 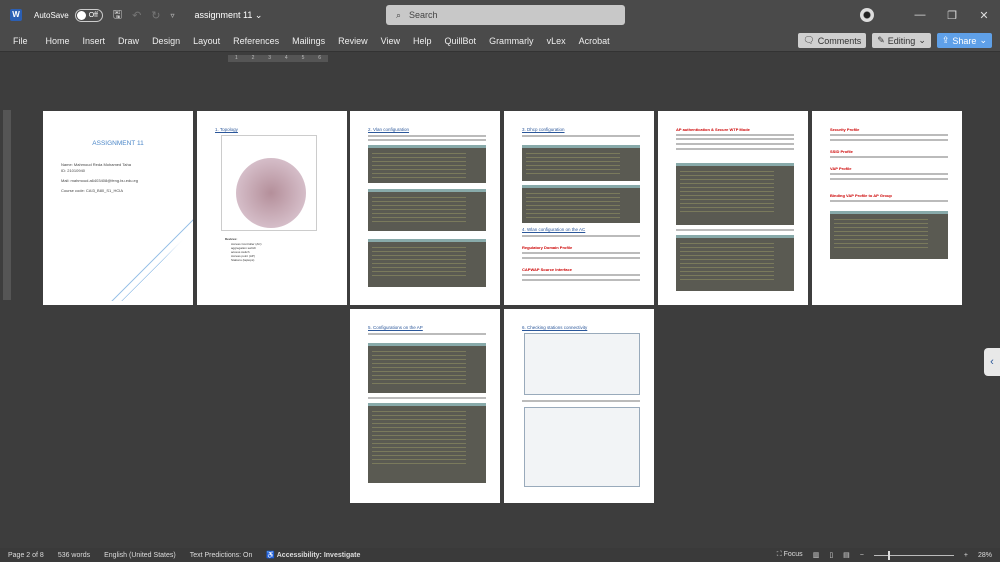 What do you see at coordinates (136, 15) in the screenshot?
I see `undo-icon: ↶` at bounding box center [136, 15].